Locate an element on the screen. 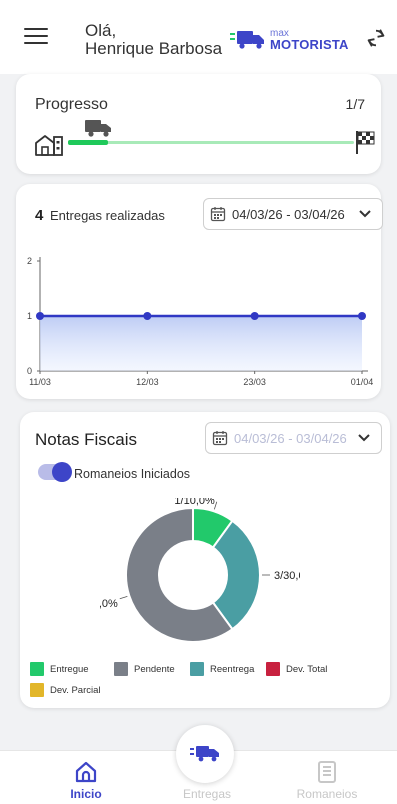 This screenshot has width=397, height=804. entregas-fab-button is located at coordinates (205, 754).